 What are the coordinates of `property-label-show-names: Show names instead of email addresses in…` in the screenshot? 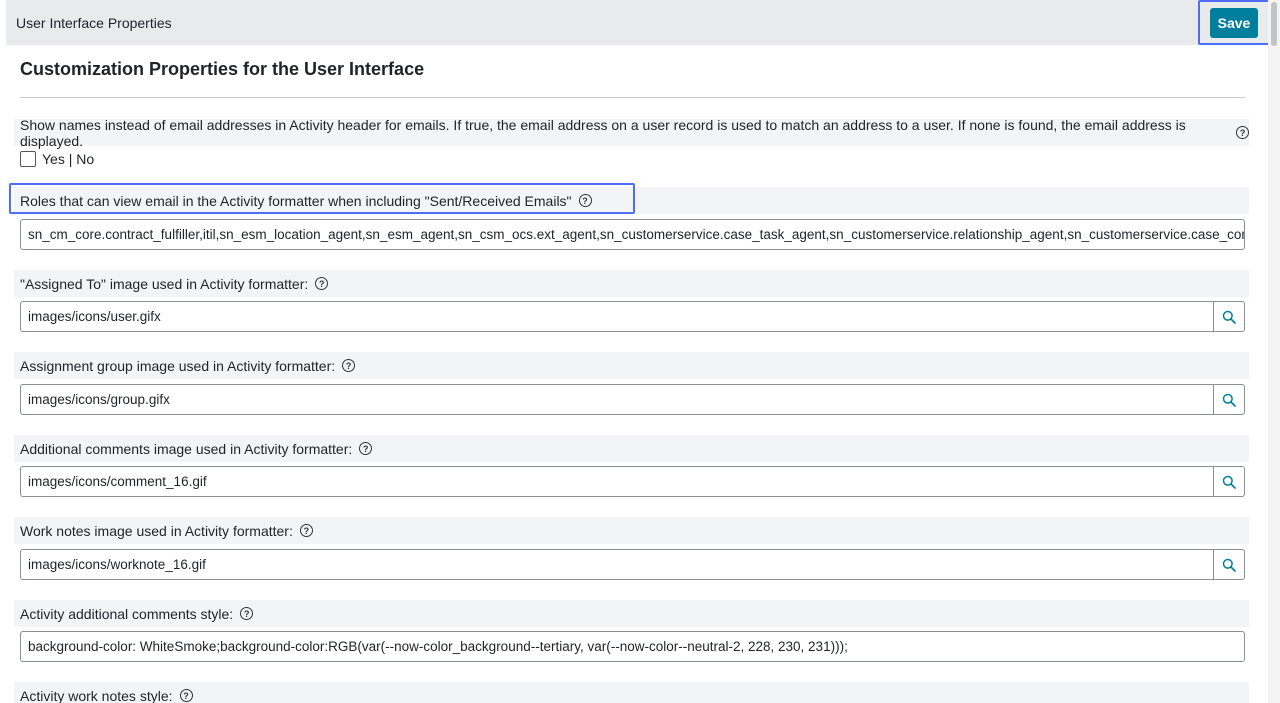 It's located at (631, 132).